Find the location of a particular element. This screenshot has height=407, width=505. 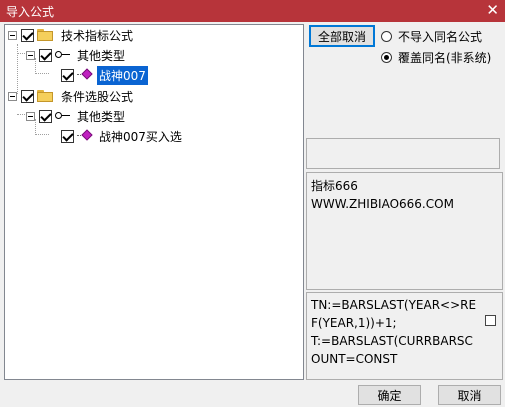

title-bar: 导入公式 ✕ is located at coordinates (252, 11).